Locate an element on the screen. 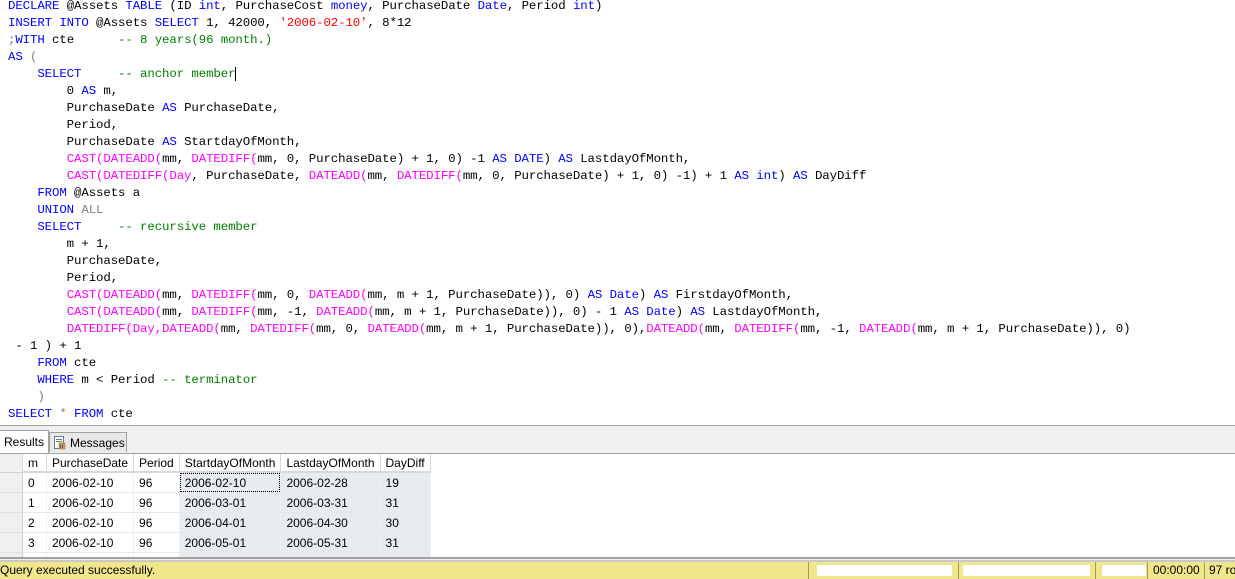  table-cell: 2006-05-01 is located at coordinates (230, 542).